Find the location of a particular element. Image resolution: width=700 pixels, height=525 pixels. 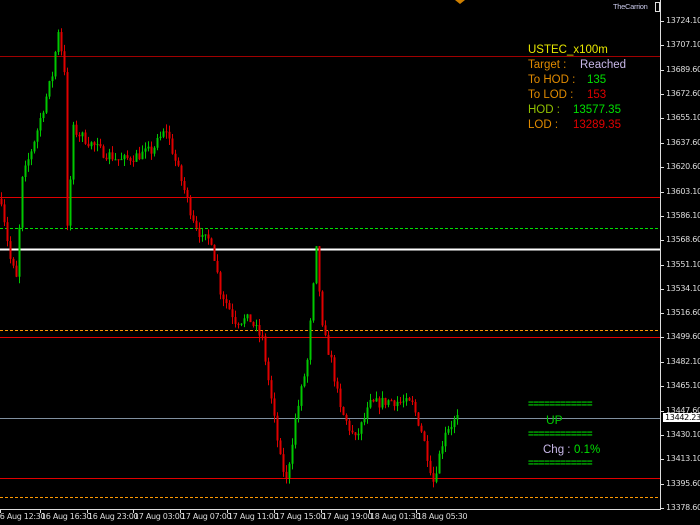

y-tick-label: 13430.10 is located at coordinates (683, 435).